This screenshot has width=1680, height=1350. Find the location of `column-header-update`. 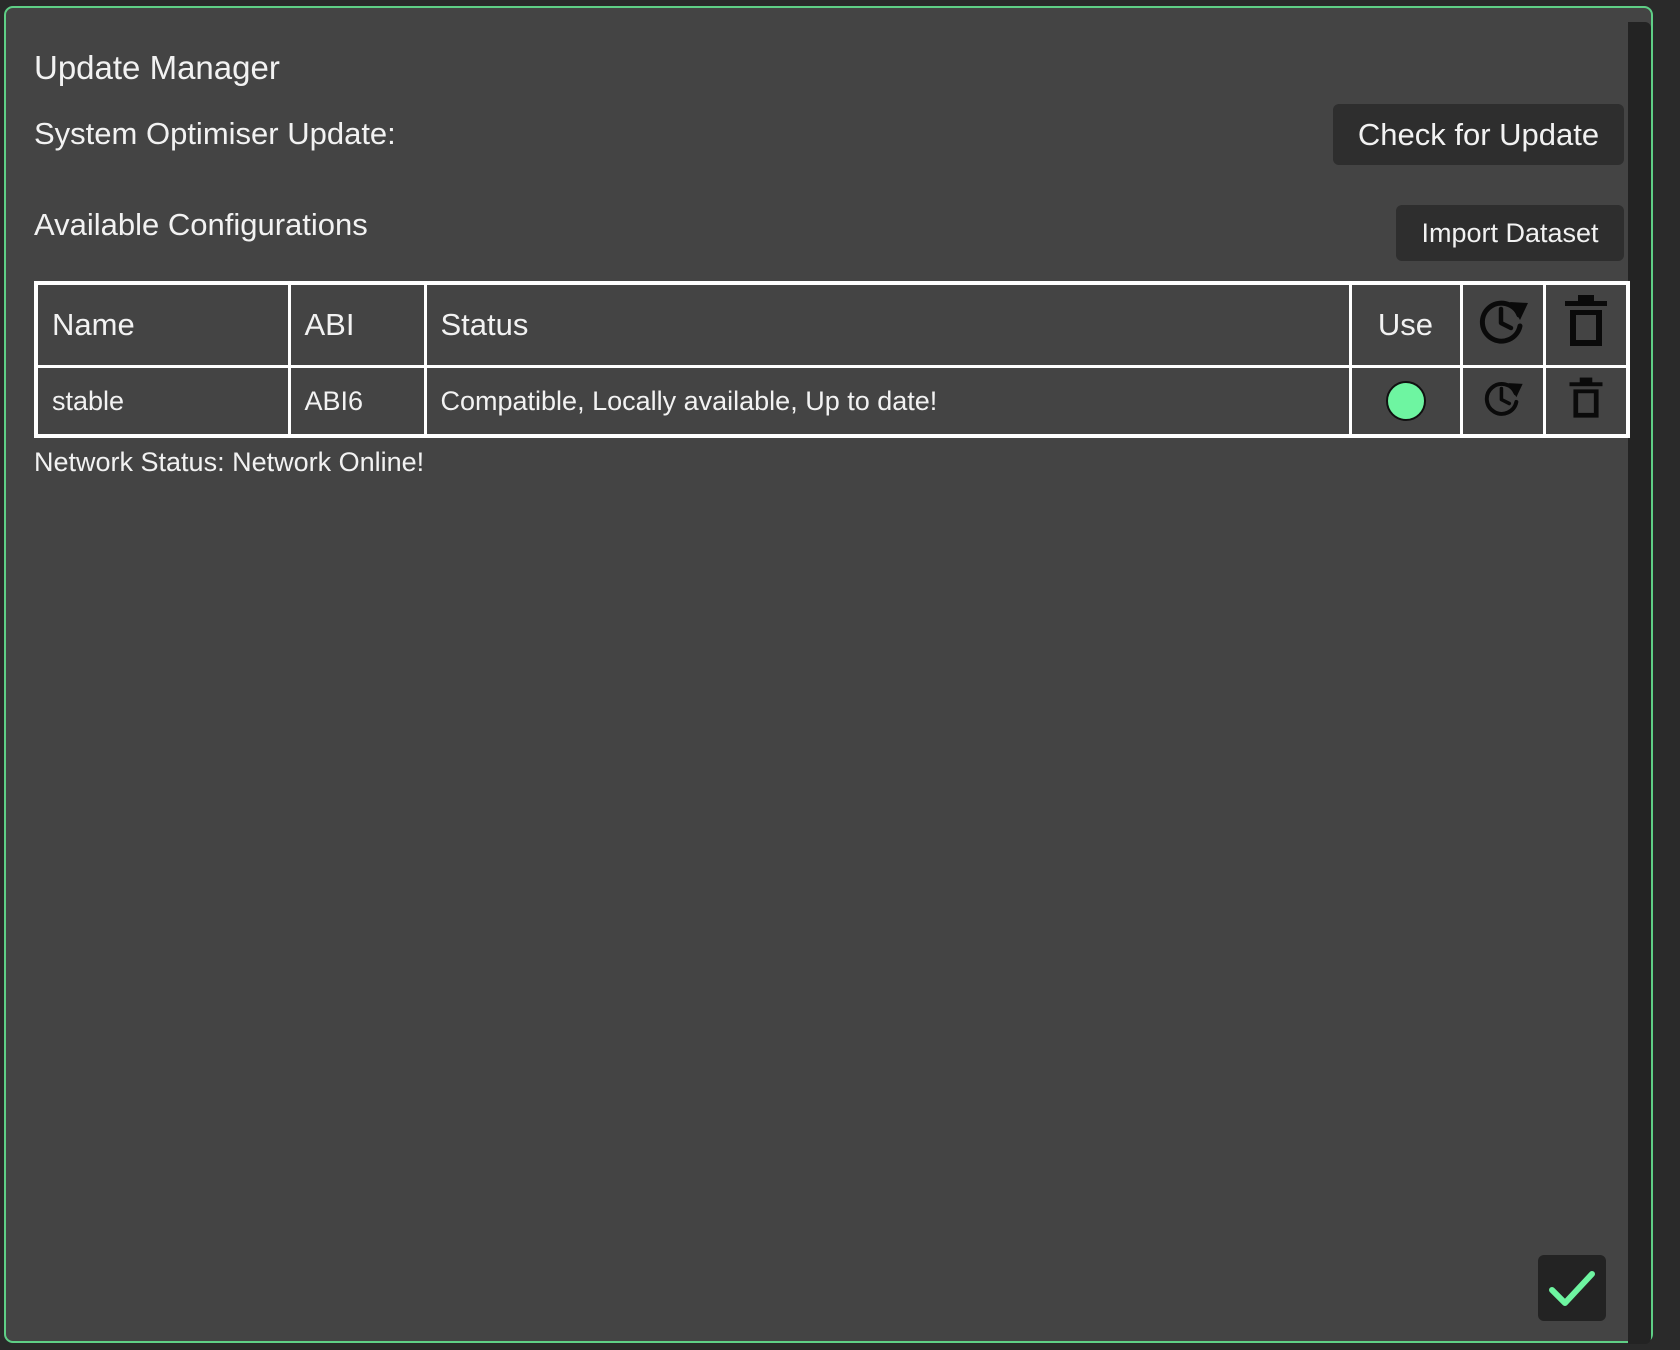

column-header-update is located at coordinates (1502, 324).